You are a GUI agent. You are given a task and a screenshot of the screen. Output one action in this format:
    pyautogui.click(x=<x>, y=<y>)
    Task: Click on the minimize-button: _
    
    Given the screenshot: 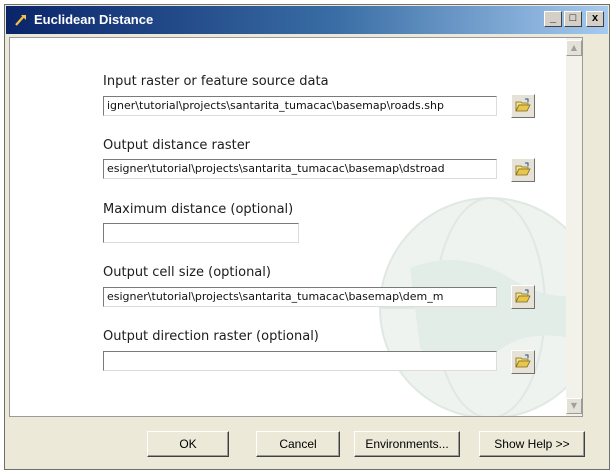 What is the action you would take?
    pyautogui.click(x=553, y=19)
    